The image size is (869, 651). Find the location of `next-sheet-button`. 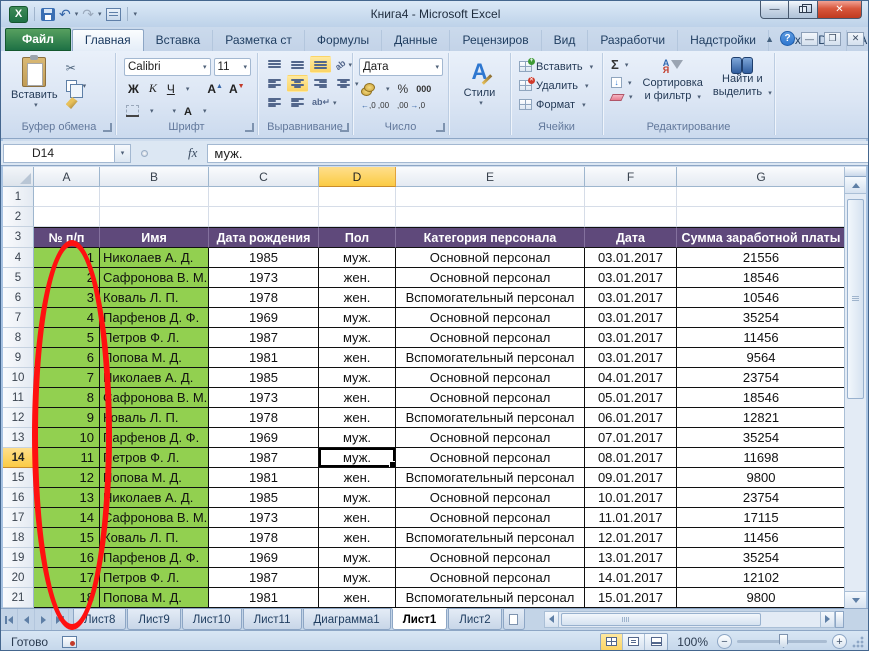

next-sheet-button is located at coordinates (43, 619).